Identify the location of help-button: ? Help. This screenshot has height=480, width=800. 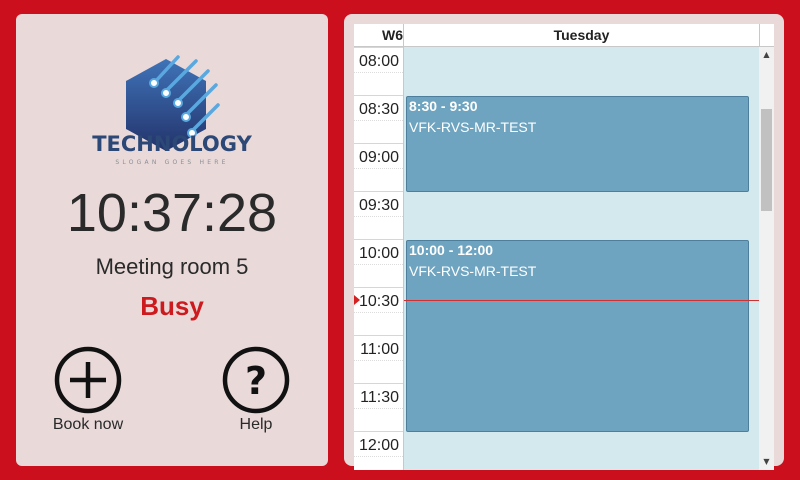
(256, 390).